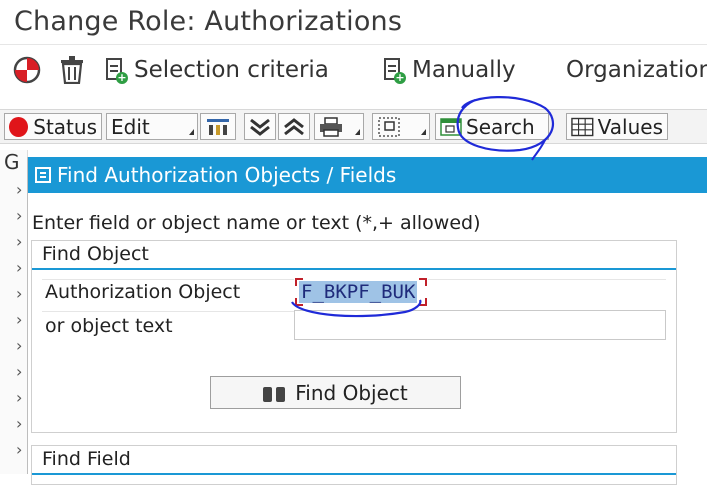 The image size is (707, 485). What do you see at coordinates (12, 162) in the screenshot?
I see `tree-column-header: G` at bounding box center [12, 162].